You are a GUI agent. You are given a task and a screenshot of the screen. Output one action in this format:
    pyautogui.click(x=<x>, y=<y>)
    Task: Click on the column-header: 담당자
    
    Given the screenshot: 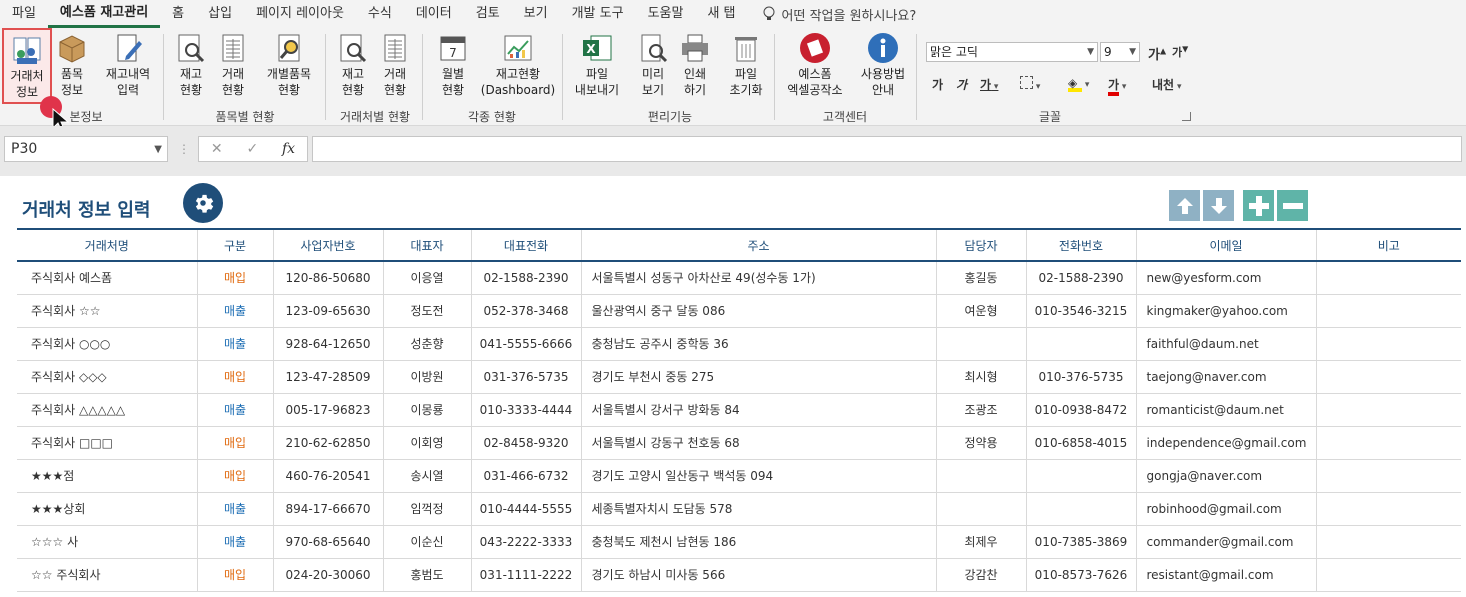 What is the action you would take?
    pyautogui.click(x=980, y=245)
    